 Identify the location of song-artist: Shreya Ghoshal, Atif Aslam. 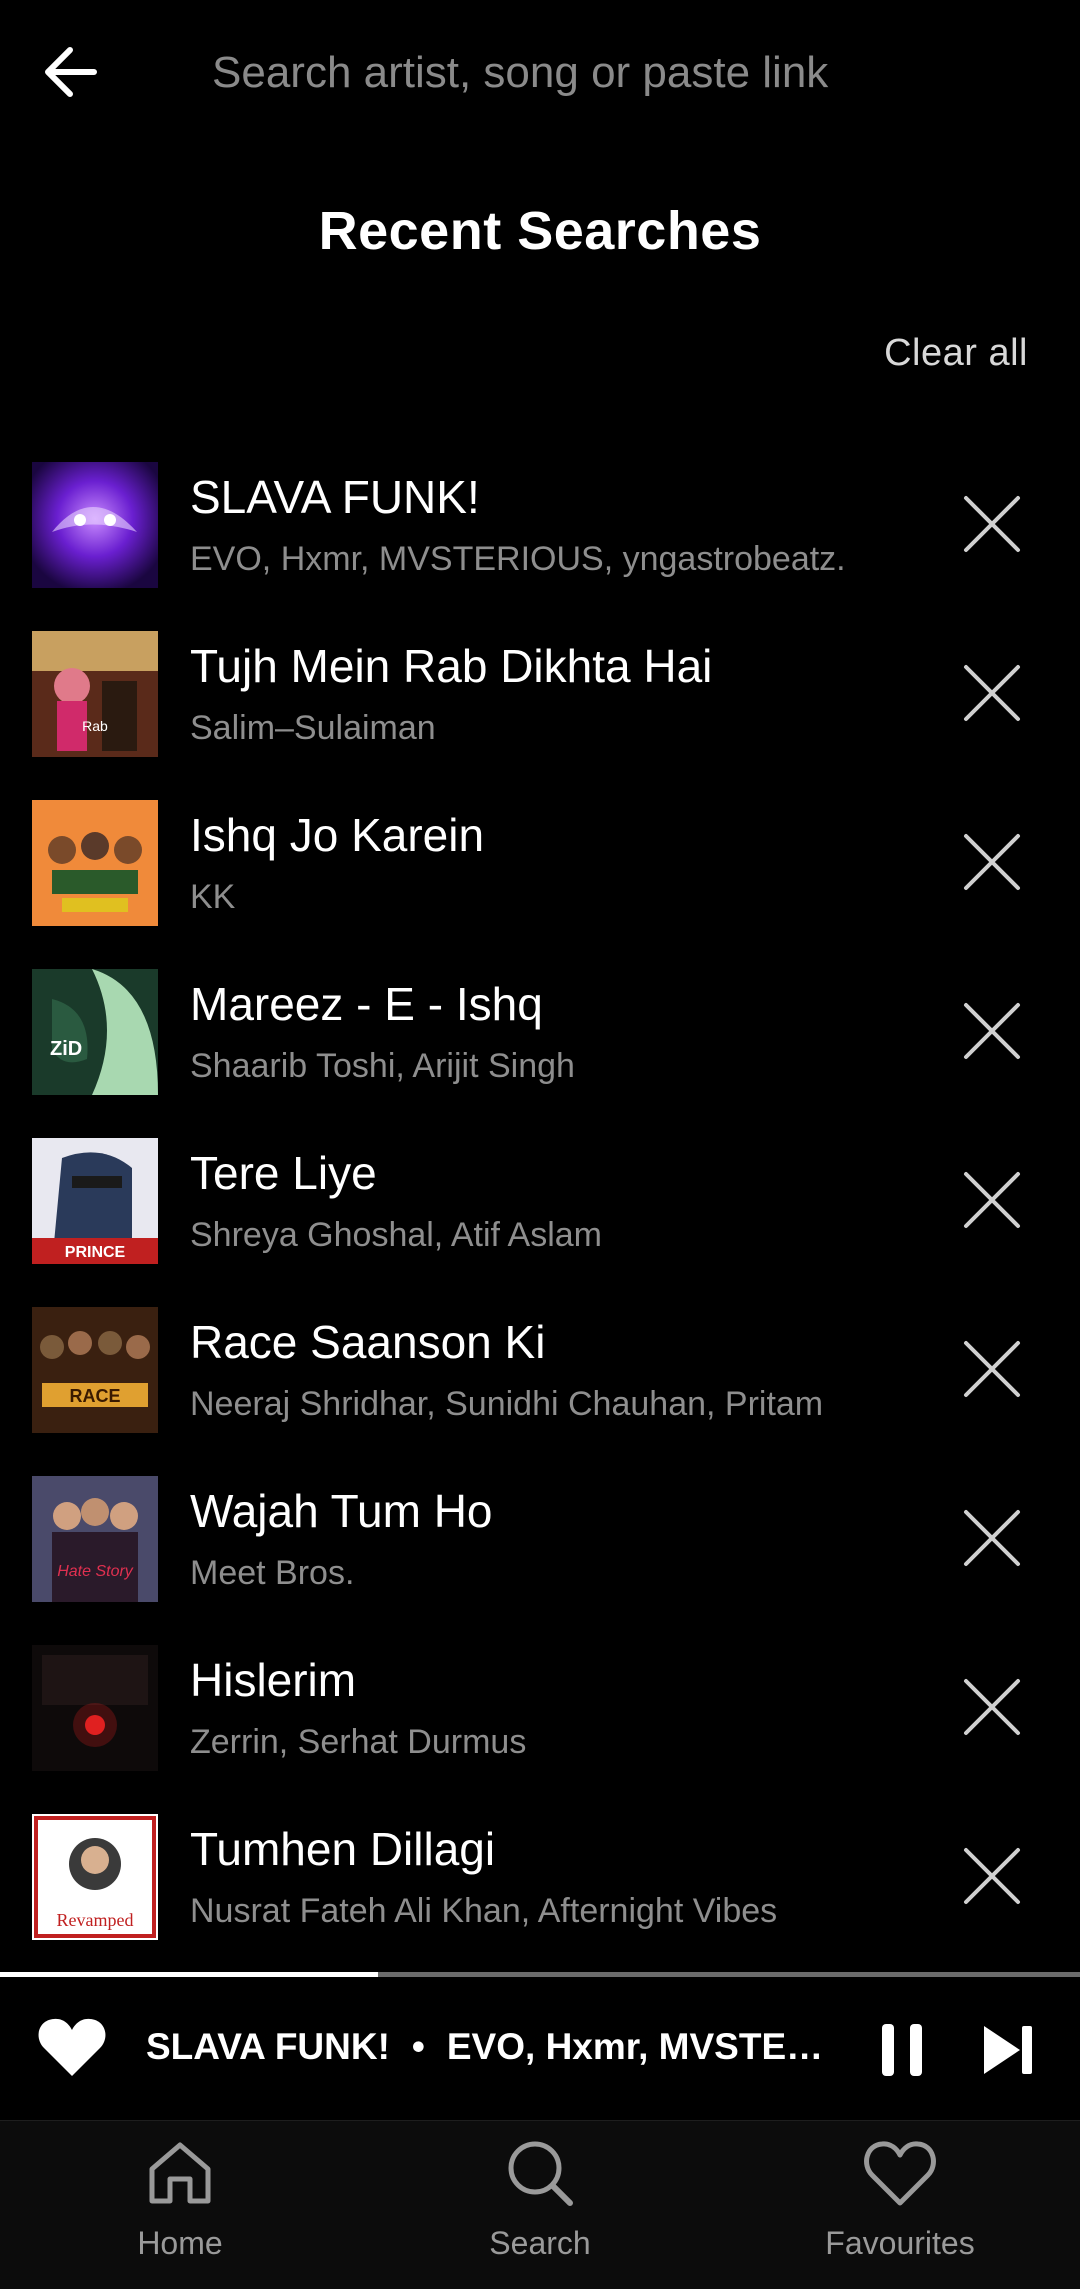
(396, 1235).